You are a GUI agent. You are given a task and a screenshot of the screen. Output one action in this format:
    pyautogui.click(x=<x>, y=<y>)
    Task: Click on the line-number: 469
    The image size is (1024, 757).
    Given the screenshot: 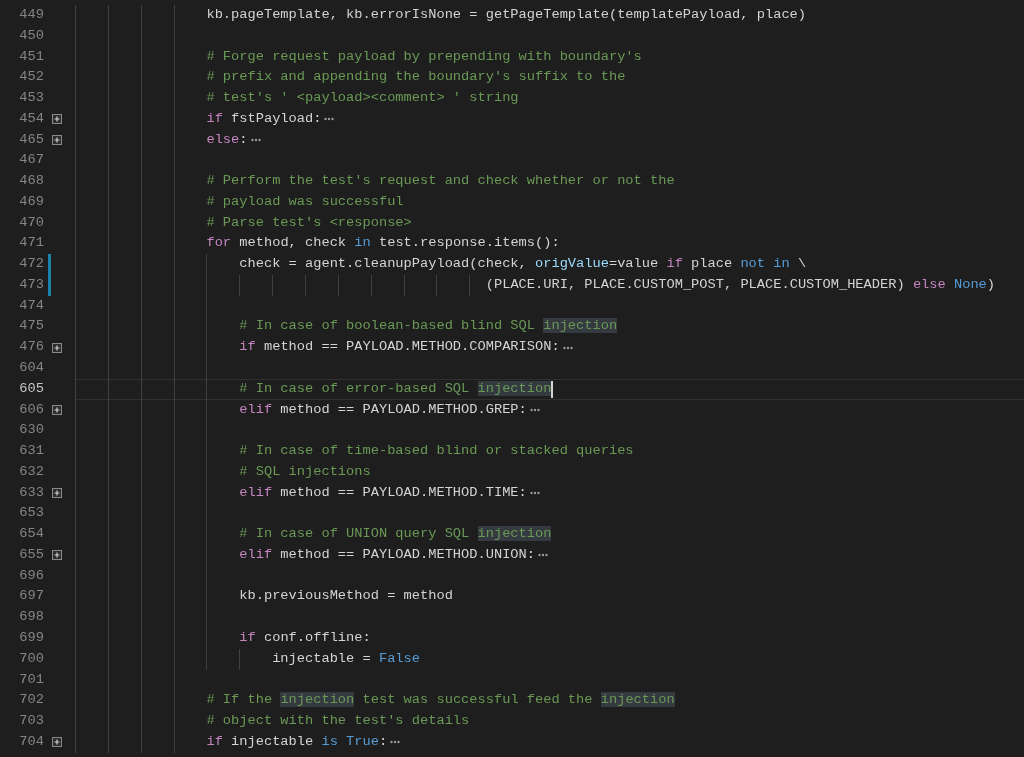 What is the action you would take?
    pyautogui.click(x=31, y=201)
    